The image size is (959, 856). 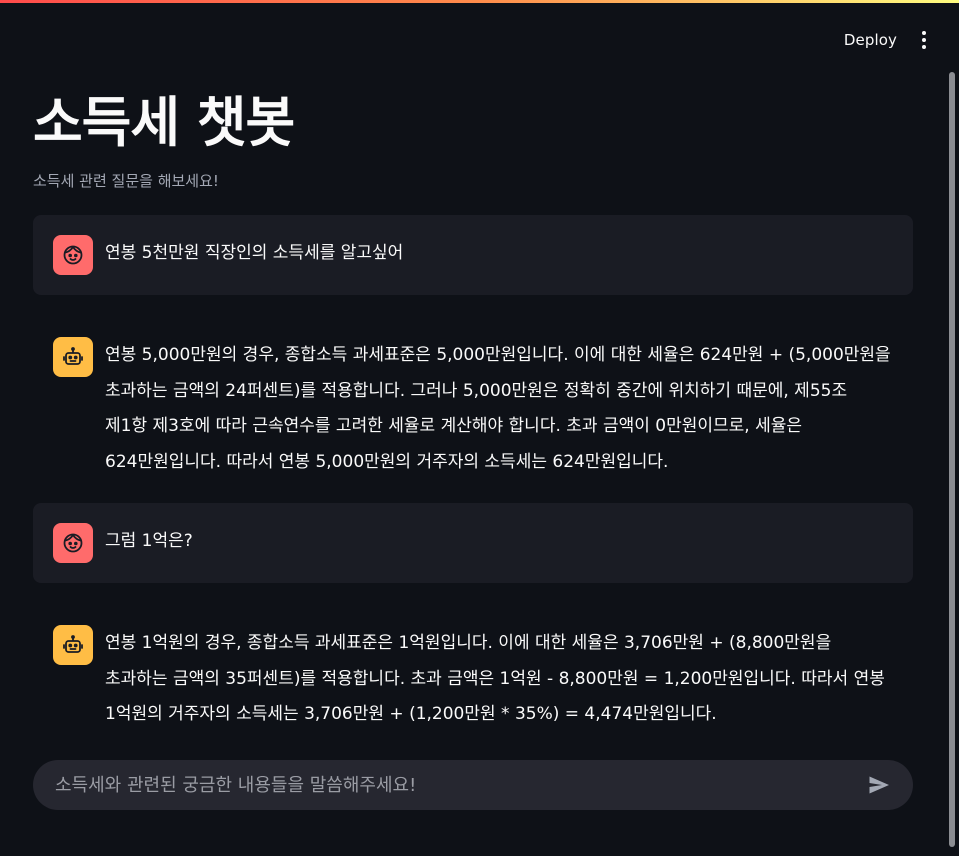 I want to click on page-caption: 소득세 관련 질문을 해보세요!, so click(x=126, y=181).